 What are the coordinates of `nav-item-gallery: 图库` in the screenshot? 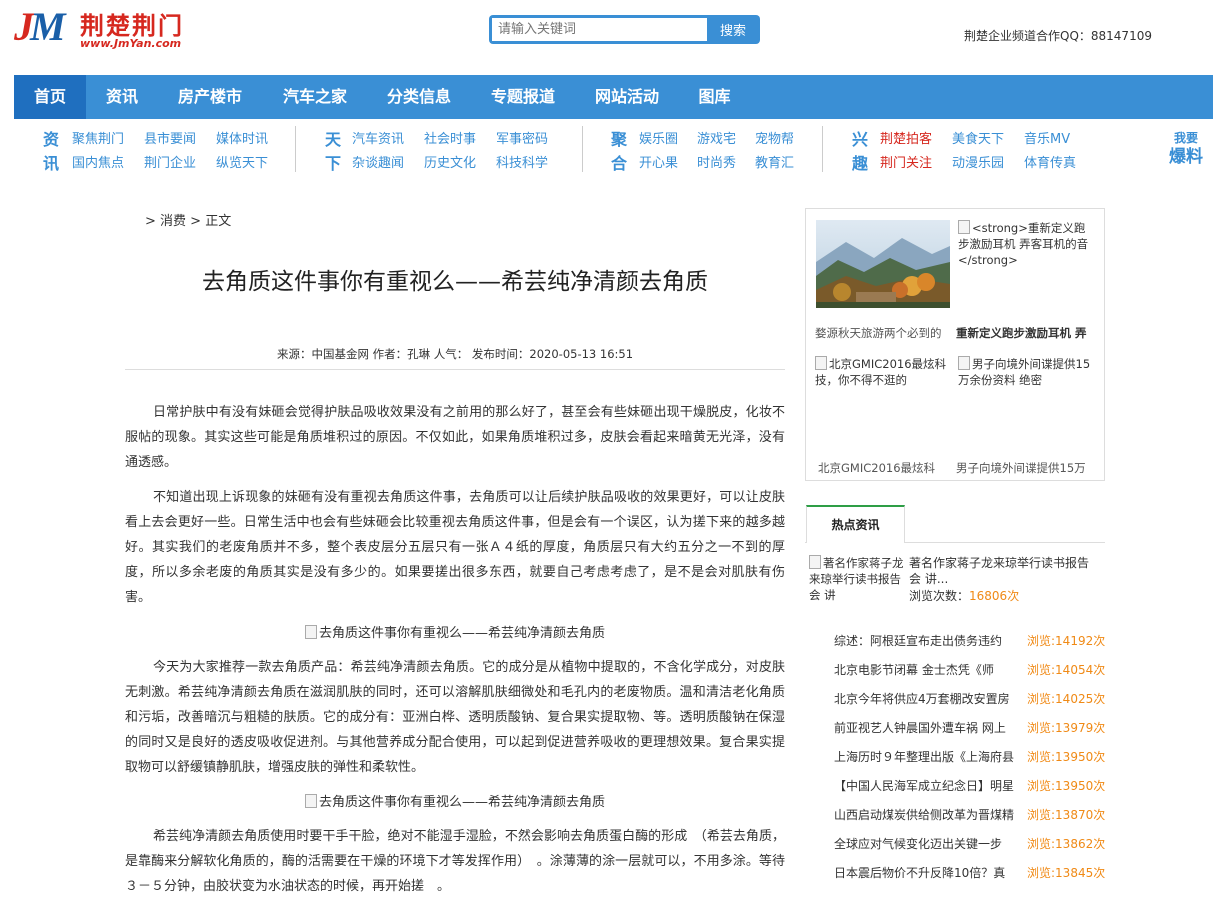 It's located at (714, 97).